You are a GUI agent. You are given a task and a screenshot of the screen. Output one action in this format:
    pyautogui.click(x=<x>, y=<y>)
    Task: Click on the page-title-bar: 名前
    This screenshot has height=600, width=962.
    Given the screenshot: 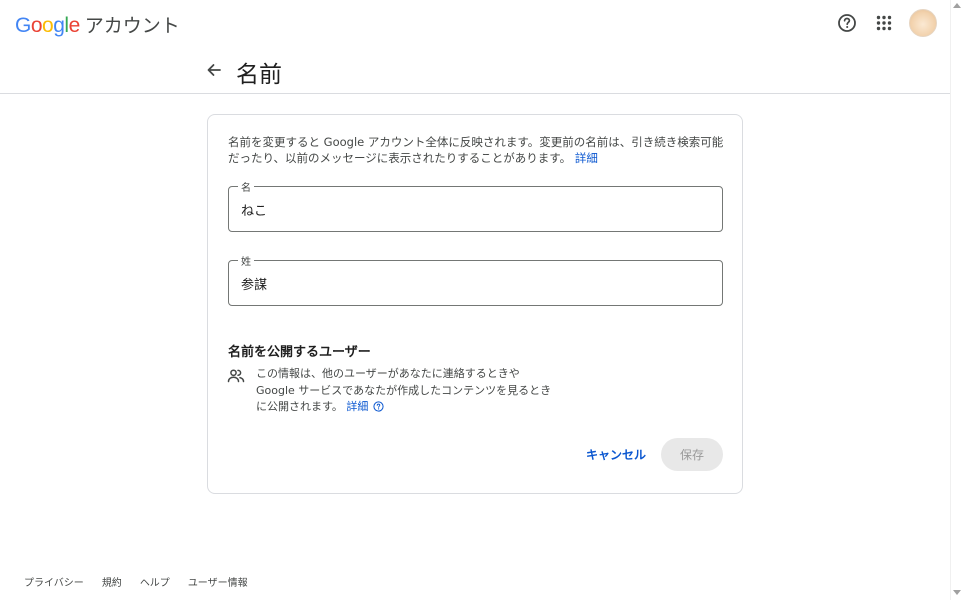 What is the action you would take?
    pyautogui.click(x=475, y=70)
    